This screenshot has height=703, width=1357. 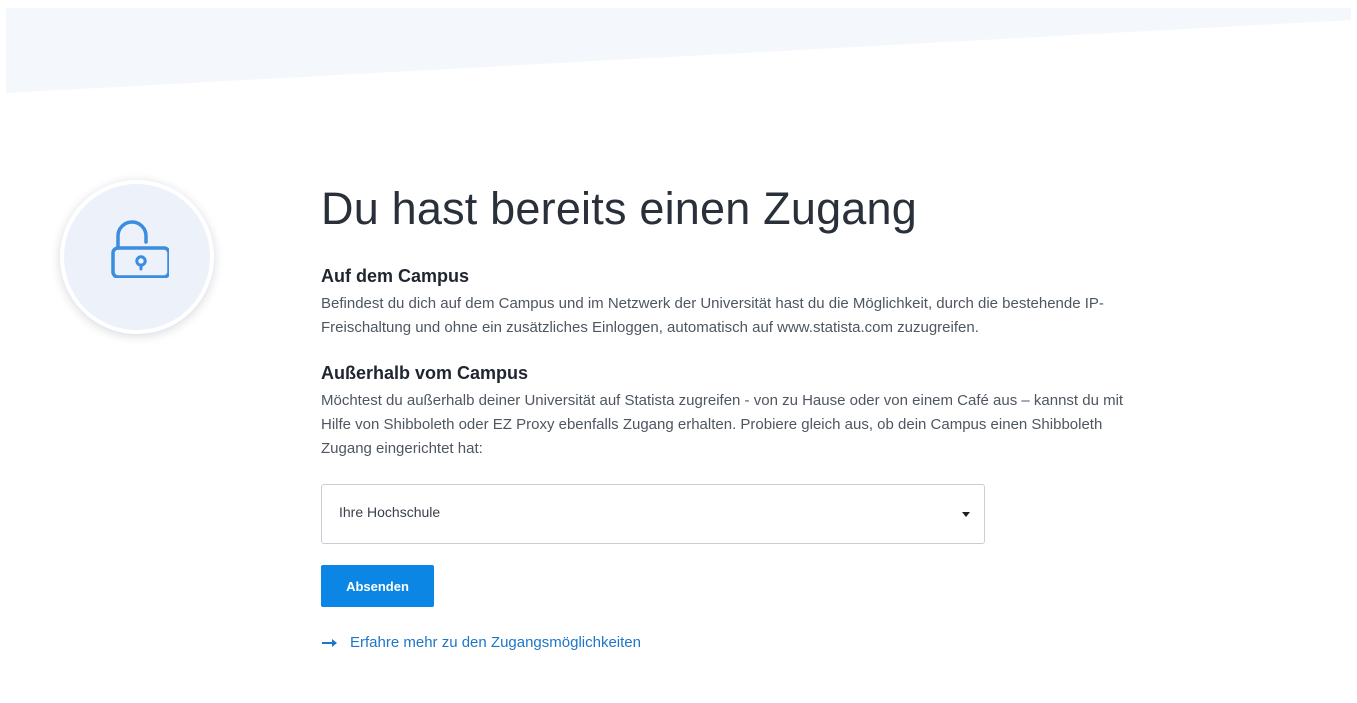 I want to click on university-select: Ihre Hochschule, so click(x=653, y=514).